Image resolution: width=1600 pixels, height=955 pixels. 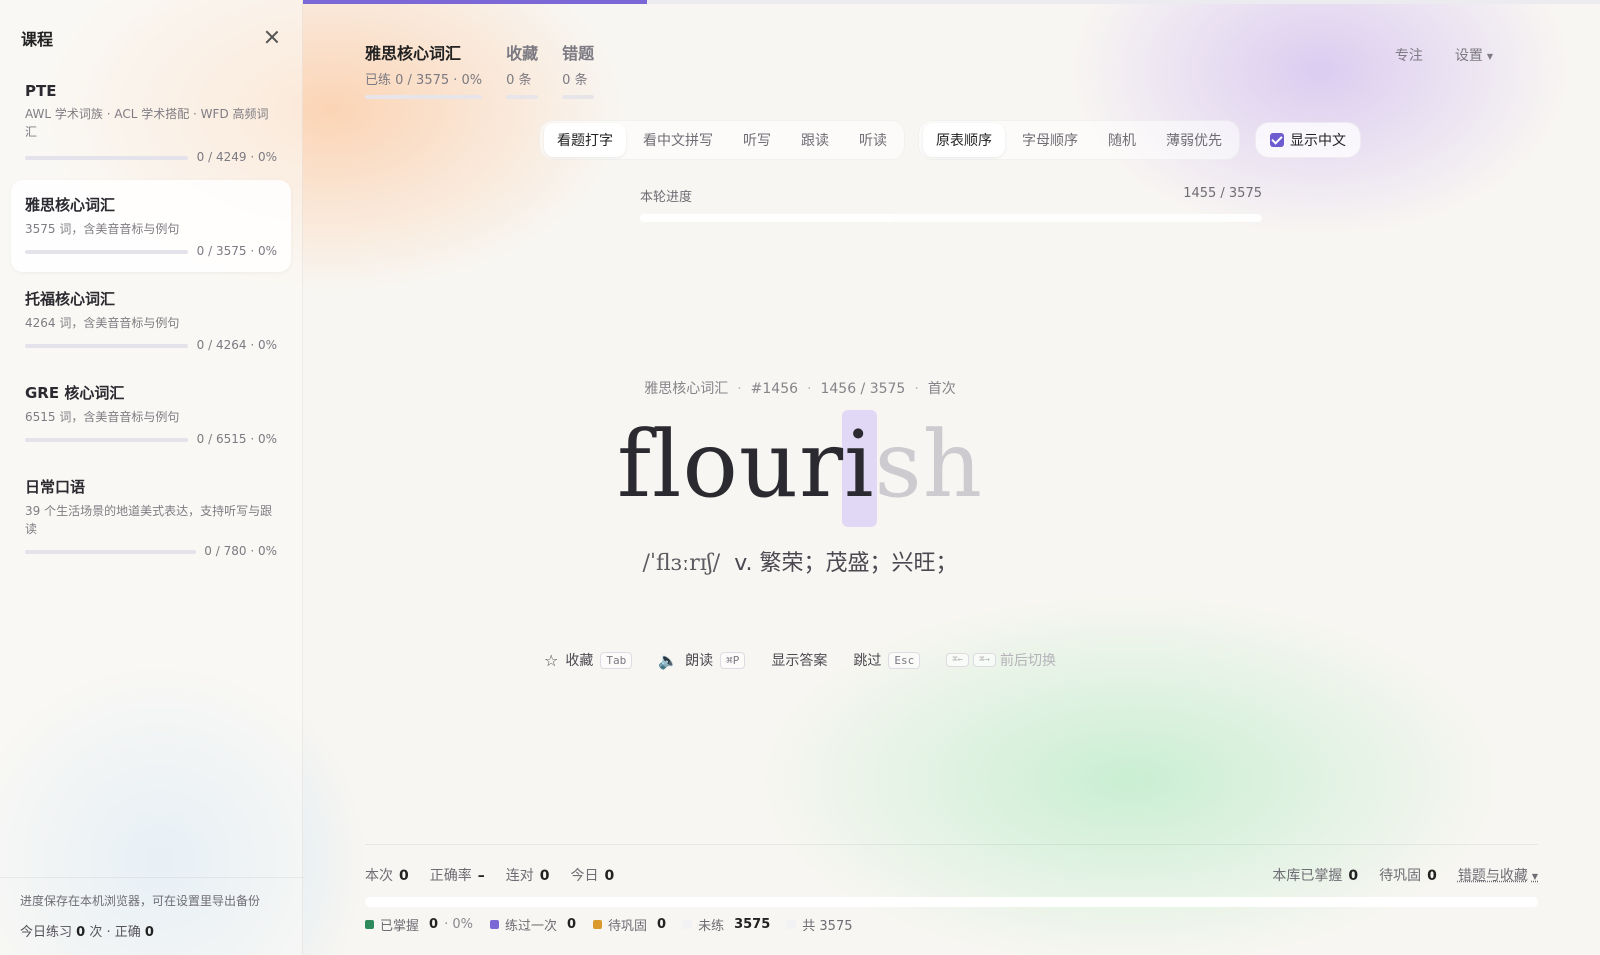 What do you see at coordinates (413, 53) in the screenshot?
I see `tab-label: 雅思核心词汇` at bounding box center [413, 53].